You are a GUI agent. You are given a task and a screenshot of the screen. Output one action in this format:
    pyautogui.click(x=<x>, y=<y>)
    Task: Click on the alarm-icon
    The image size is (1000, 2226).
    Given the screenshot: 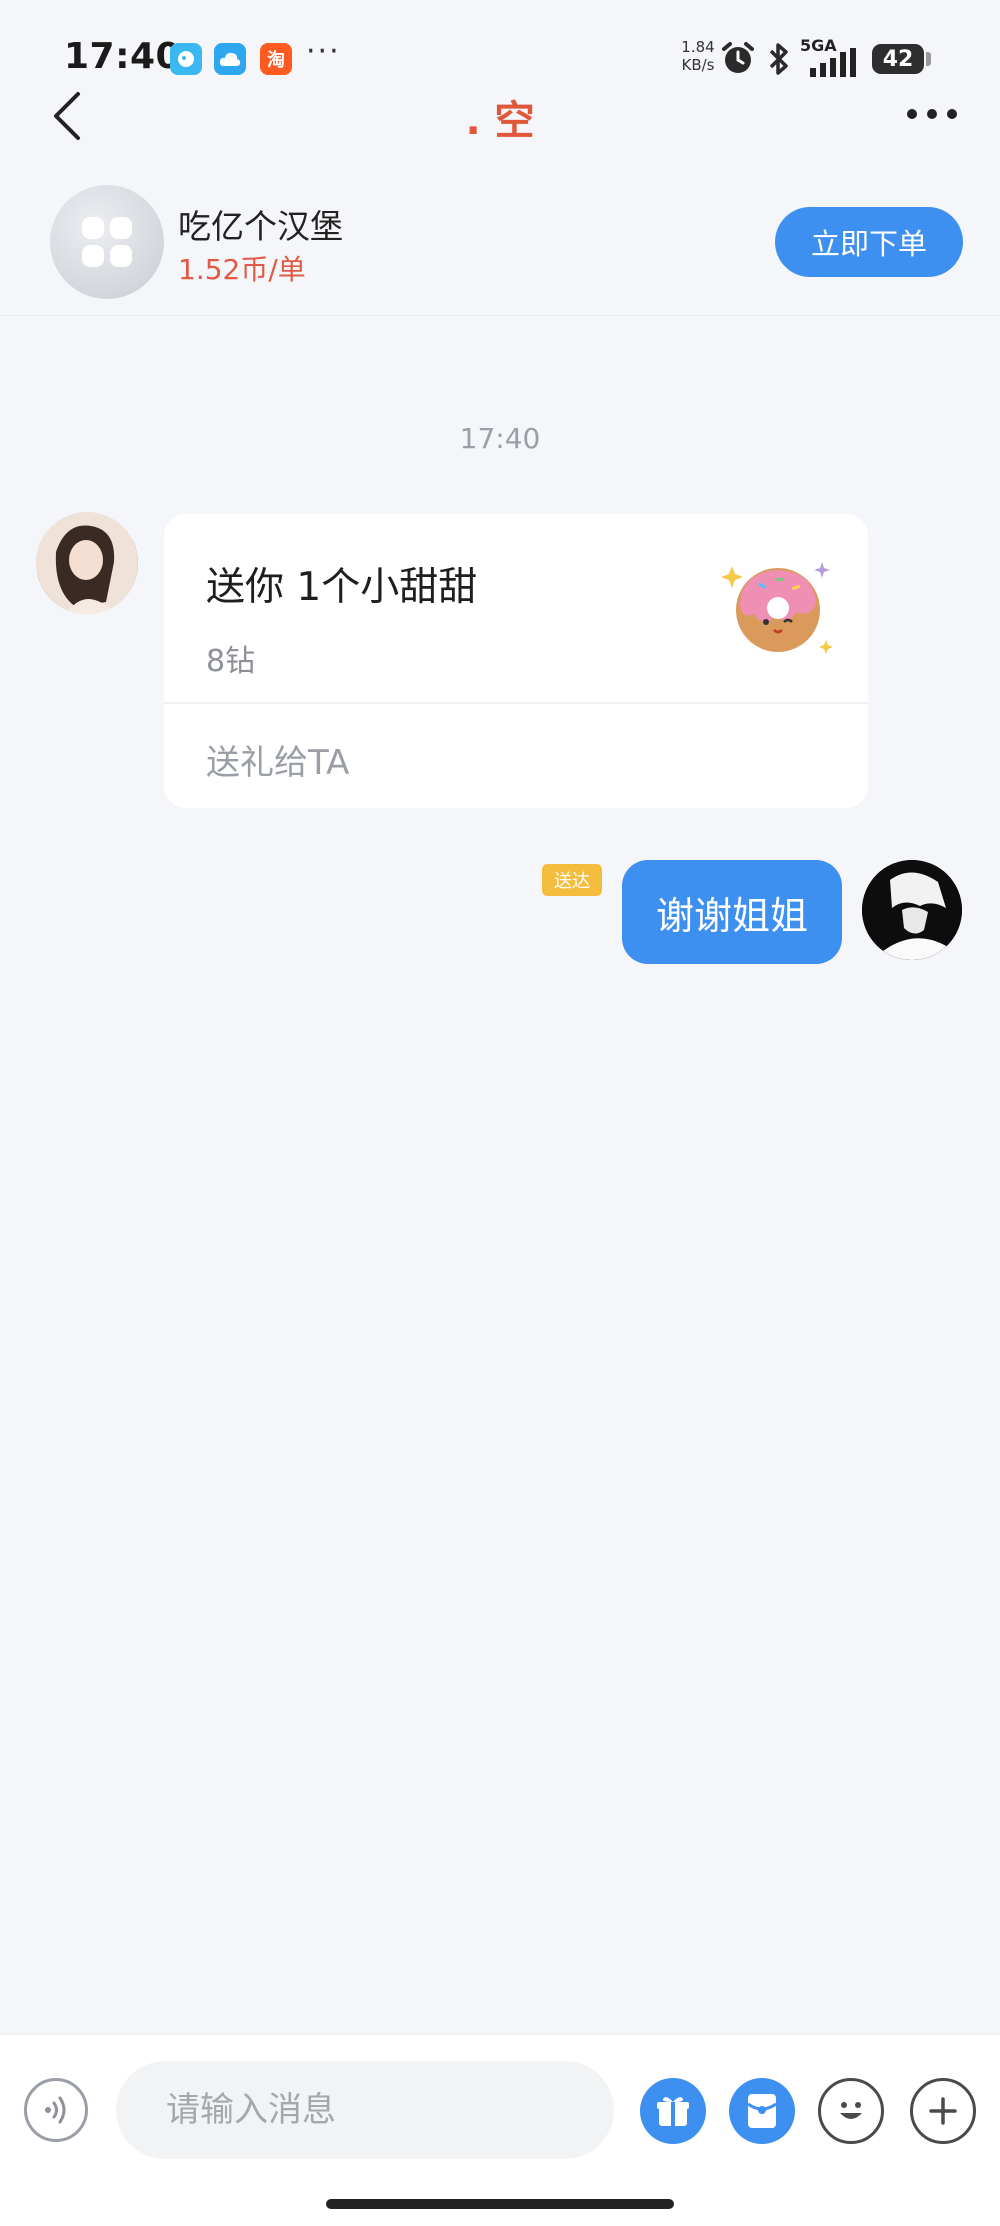 What is the action you would take?
    pyautogui.click(x=738, y=57)
    